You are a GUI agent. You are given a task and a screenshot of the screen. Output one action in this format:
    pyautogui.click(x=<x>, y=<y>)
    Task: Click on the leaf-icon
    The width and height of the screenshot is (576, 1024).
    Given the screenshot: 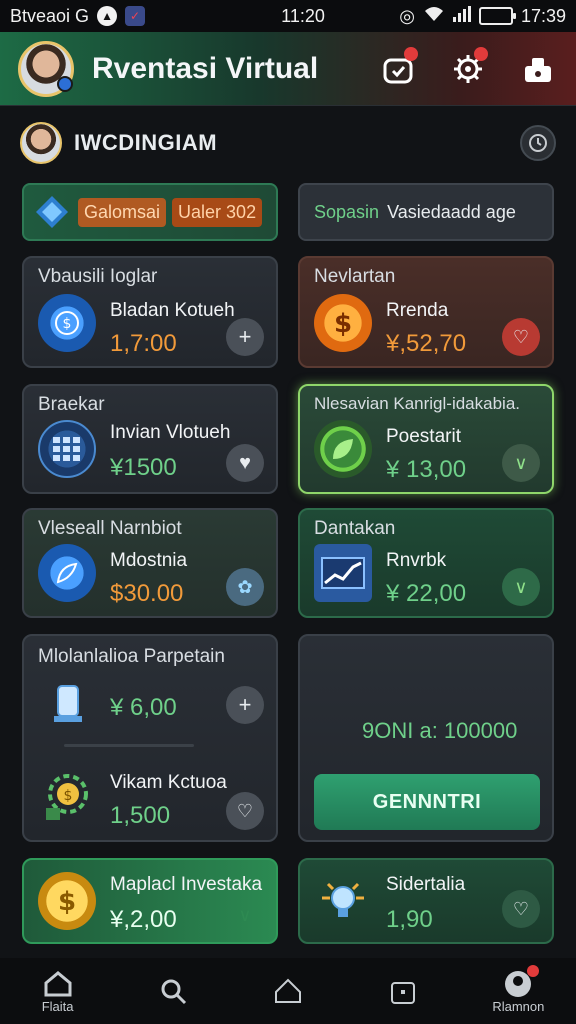 What is the action you would take?
    pyautogui.click(x=343, y=449)
    